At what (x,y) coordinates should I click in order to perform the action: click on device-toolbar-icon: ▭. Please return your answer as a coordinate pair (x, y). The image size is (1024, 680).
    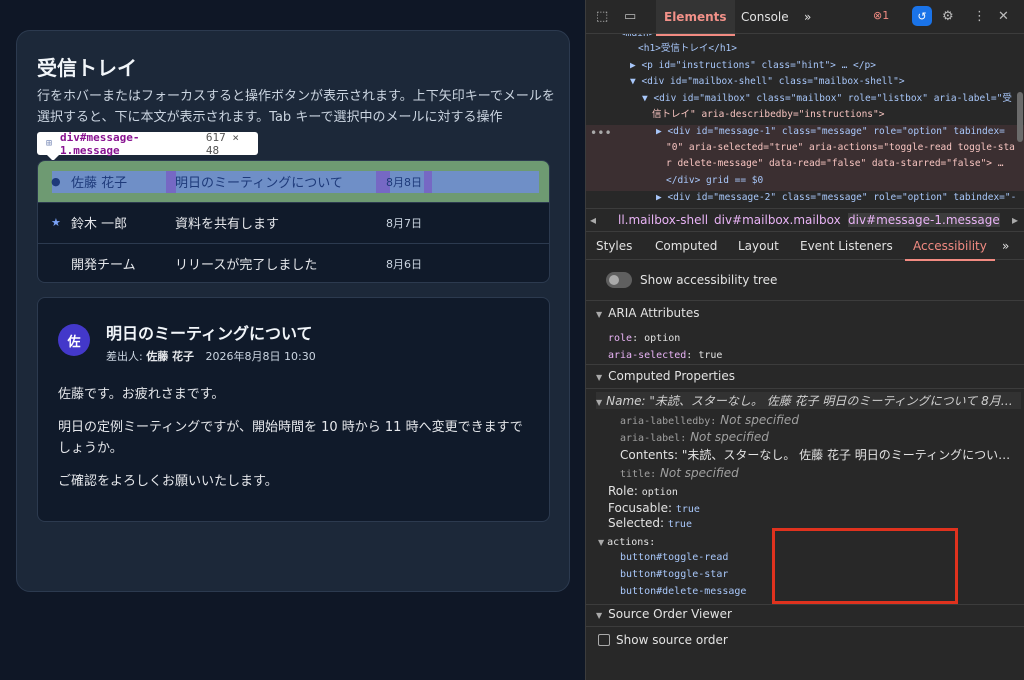
    Looking at the image, I should click on (630, 16).